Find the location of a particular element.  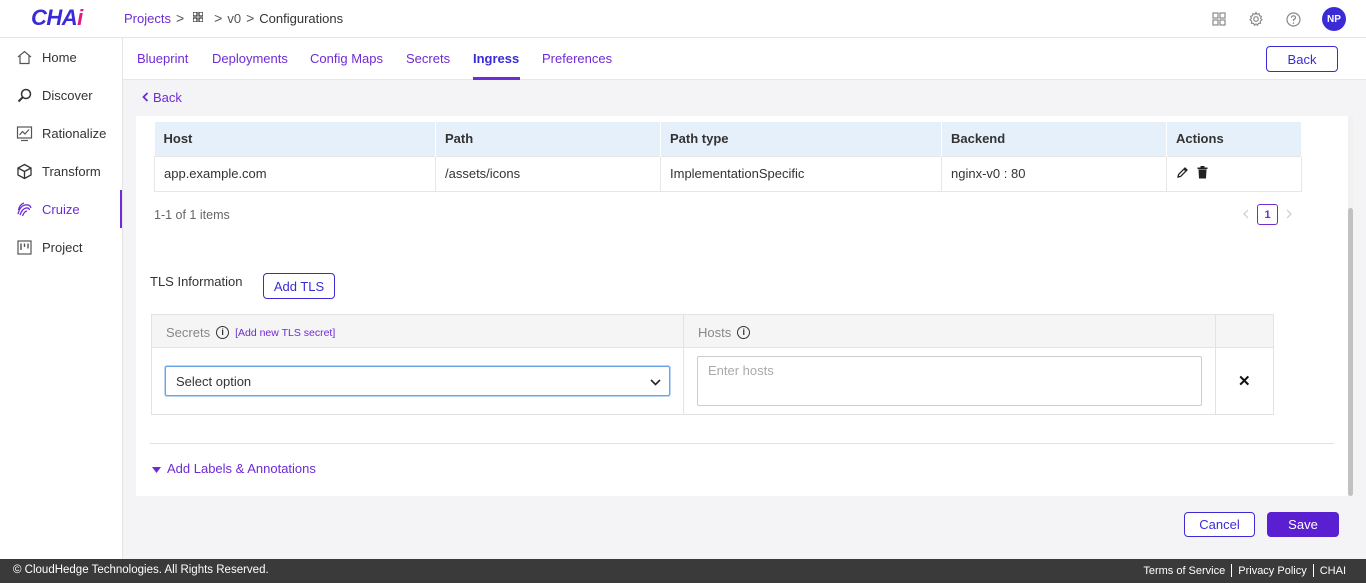

sidebar-item-label: Cruize is located at coordinates (61, 209).